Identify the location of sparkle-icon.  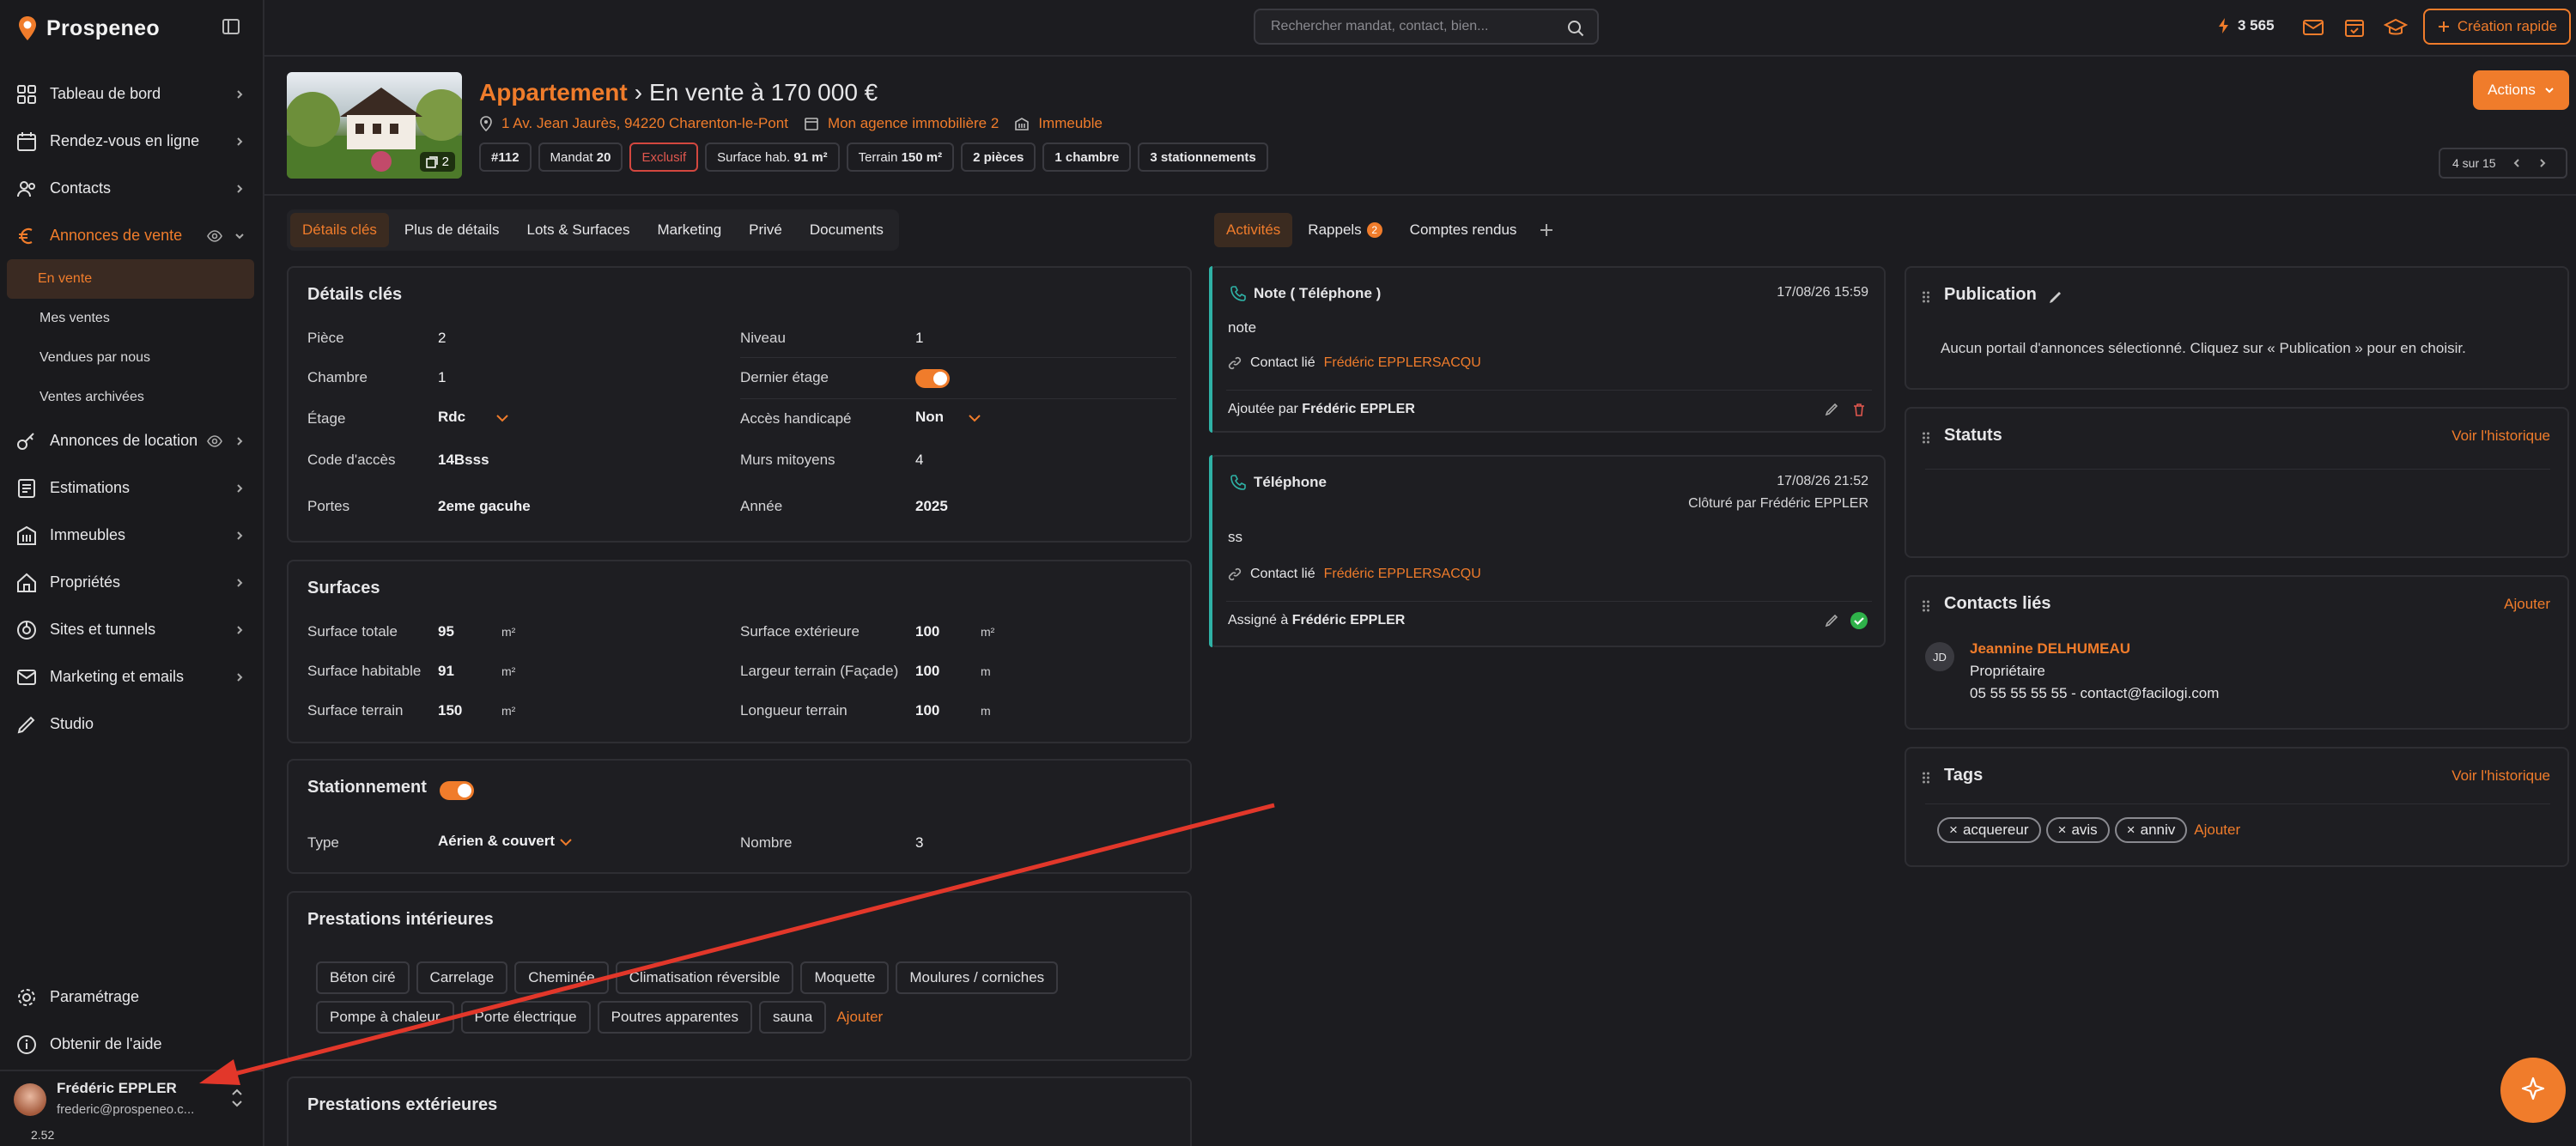
(2533, 1089).